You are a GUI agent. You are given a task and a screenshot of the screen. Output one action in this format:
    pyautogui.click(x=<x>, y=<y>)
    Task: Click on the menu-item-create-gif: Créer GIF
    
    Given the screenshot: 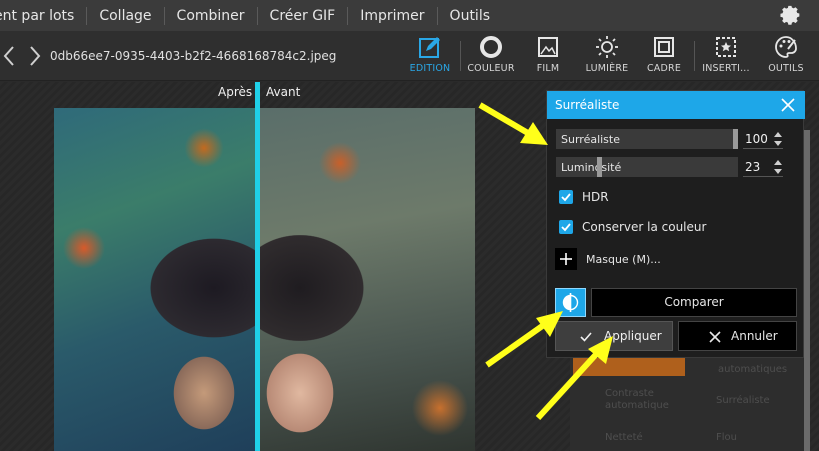 What is the action you would take?
    pyautogui.click(x=302, y=15)
    